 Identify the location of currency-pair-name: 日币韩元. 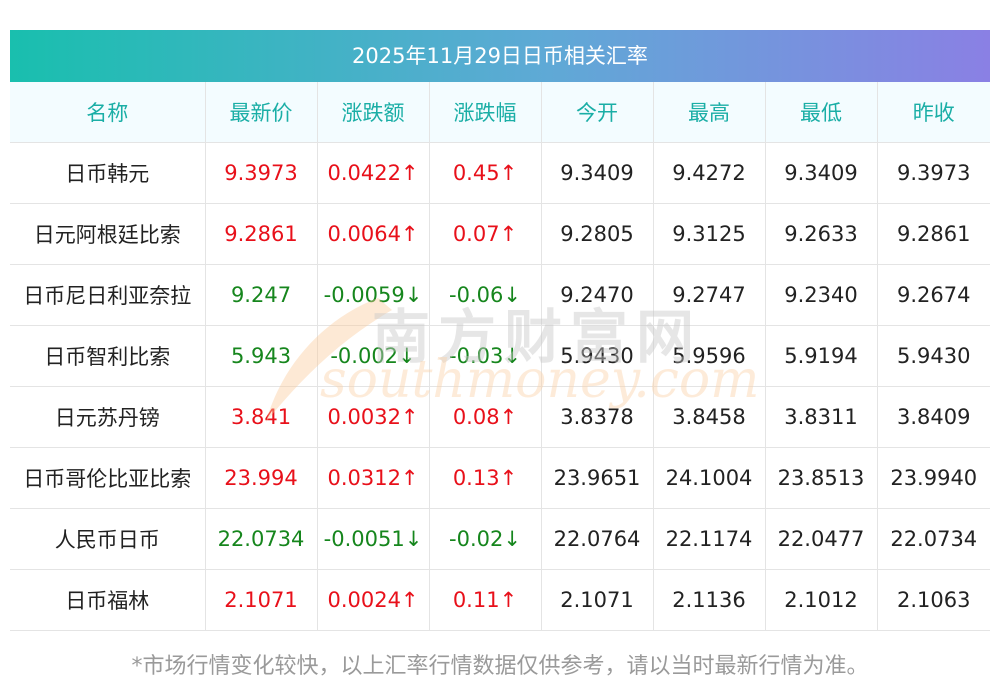
(108, 173).